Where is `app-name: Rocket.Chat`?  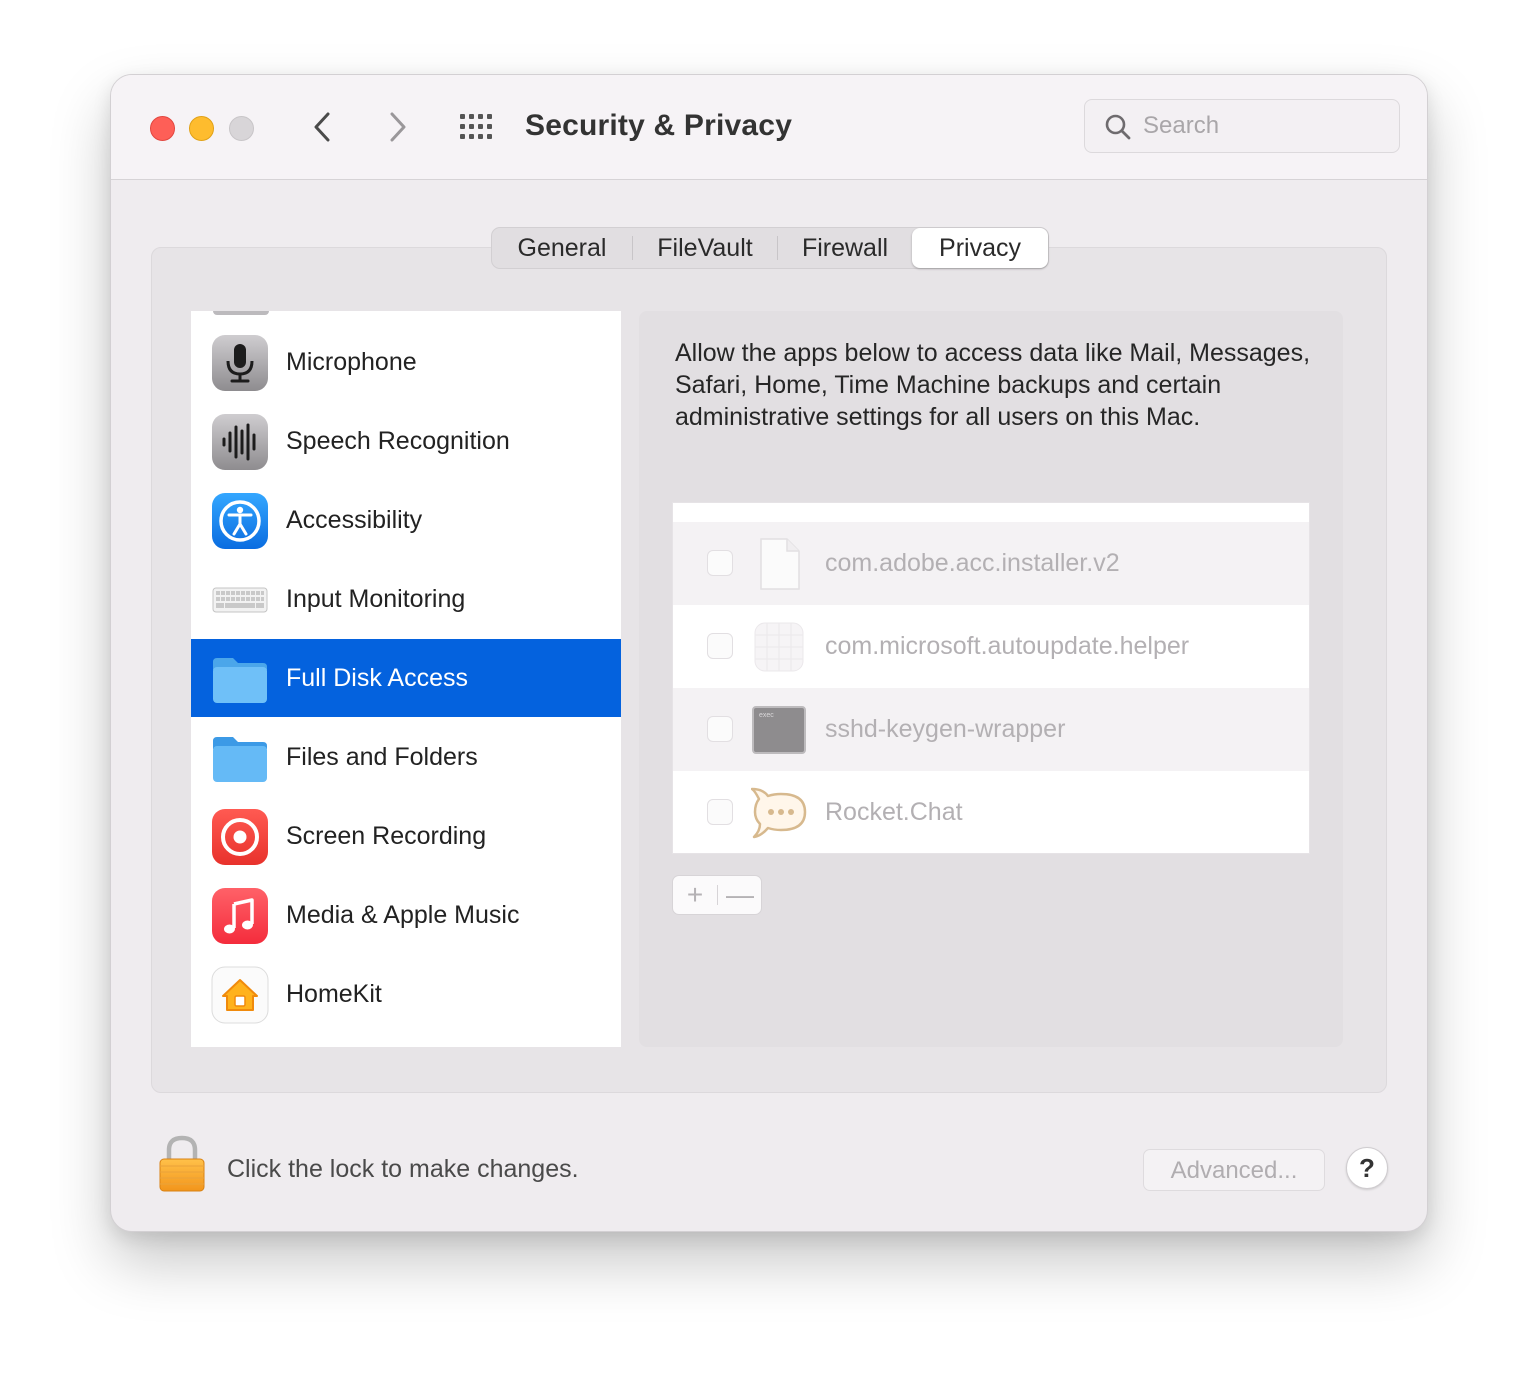 app-name: Rocket.Chat is located at coordinates (894, 812).